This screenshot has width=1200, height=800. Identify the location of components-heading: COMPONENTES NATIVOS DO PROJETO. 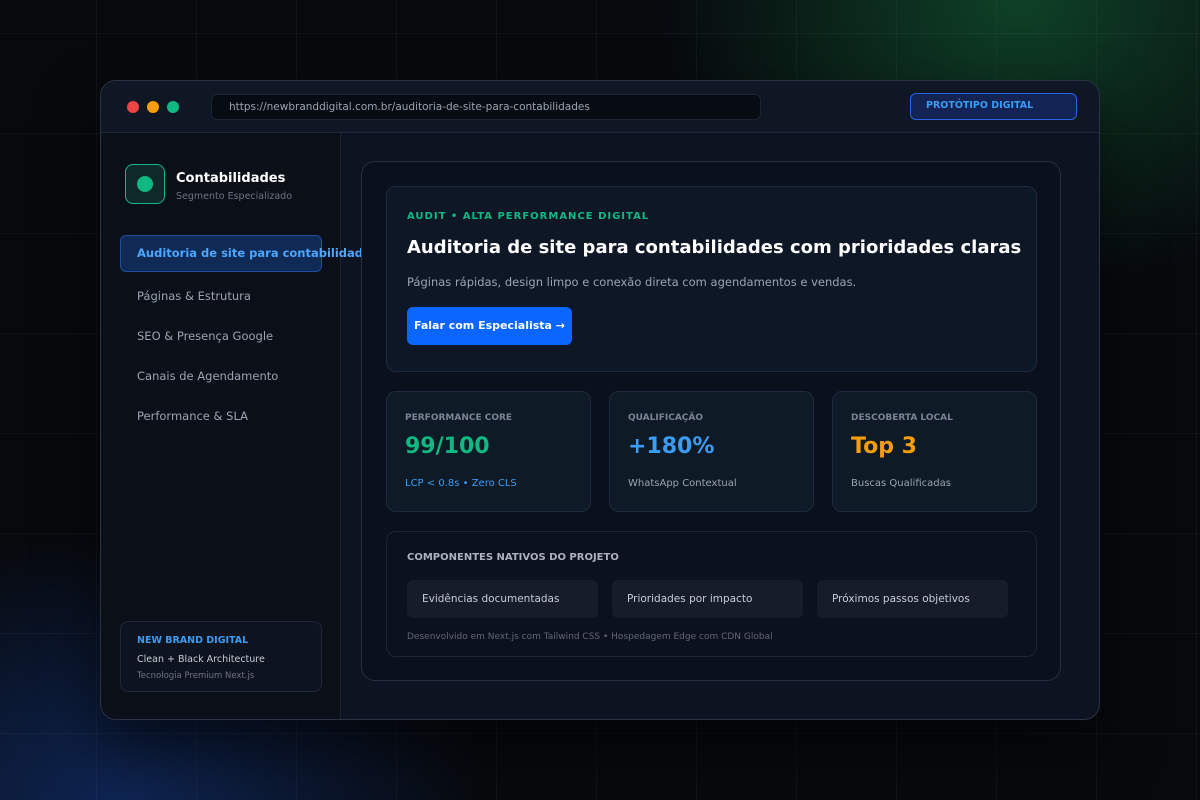
(513, 557).